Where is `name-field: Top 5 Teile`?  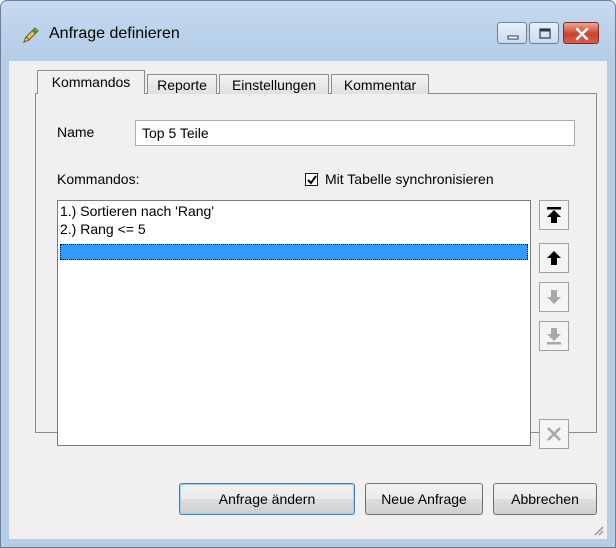
name-field: Top 5 Teile is located at coordinates (355, 133).